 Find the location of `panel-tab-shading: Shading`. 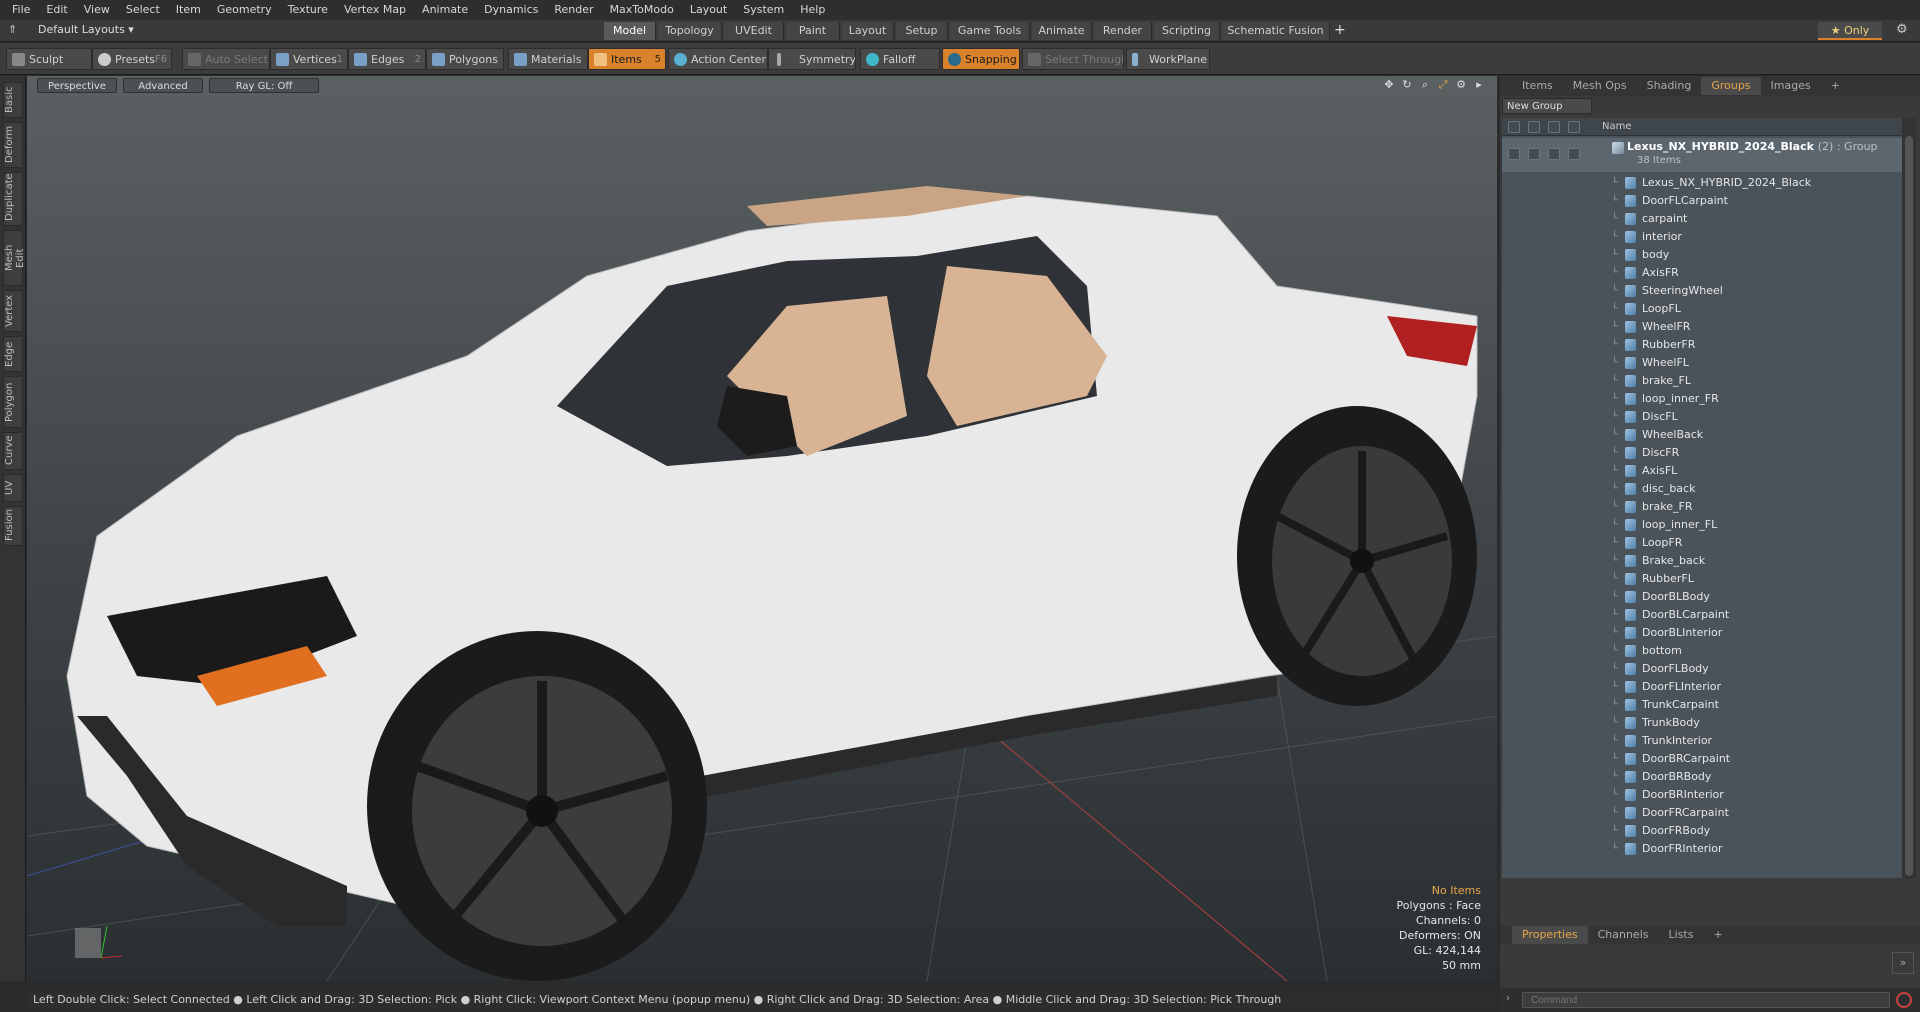

panel-tab-shading: Shading is located at coordinates (1669, 86).